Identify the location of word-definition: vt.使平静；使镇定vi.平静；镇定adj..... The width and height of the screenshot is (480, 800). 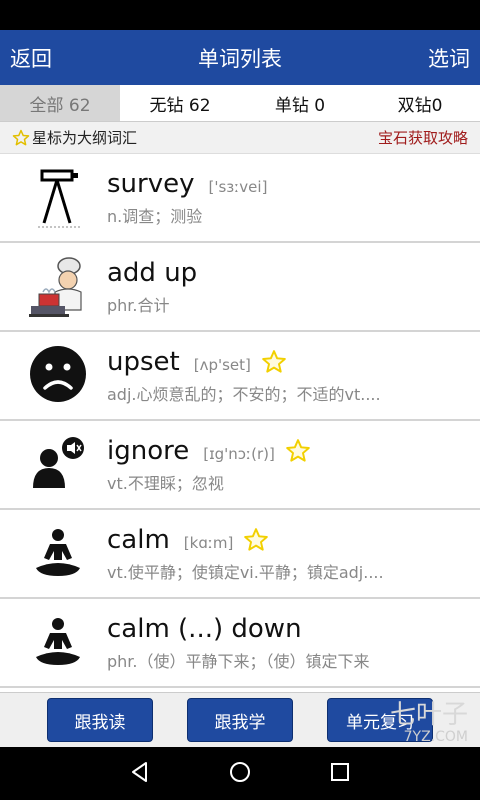
(245, 572).